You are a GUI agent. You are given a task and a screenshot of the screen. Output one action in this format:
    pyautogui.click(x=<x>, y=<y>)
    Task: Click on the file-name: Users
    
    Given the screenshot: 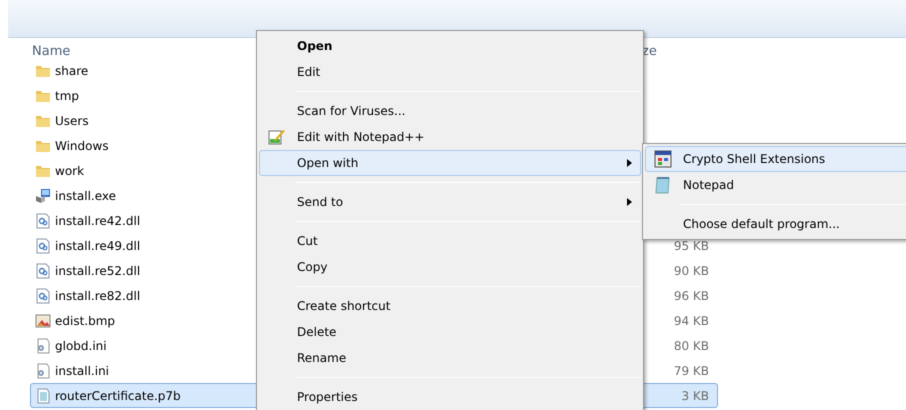 What is the action you would take?
    pyautogui.click(x=72, y=121)
    